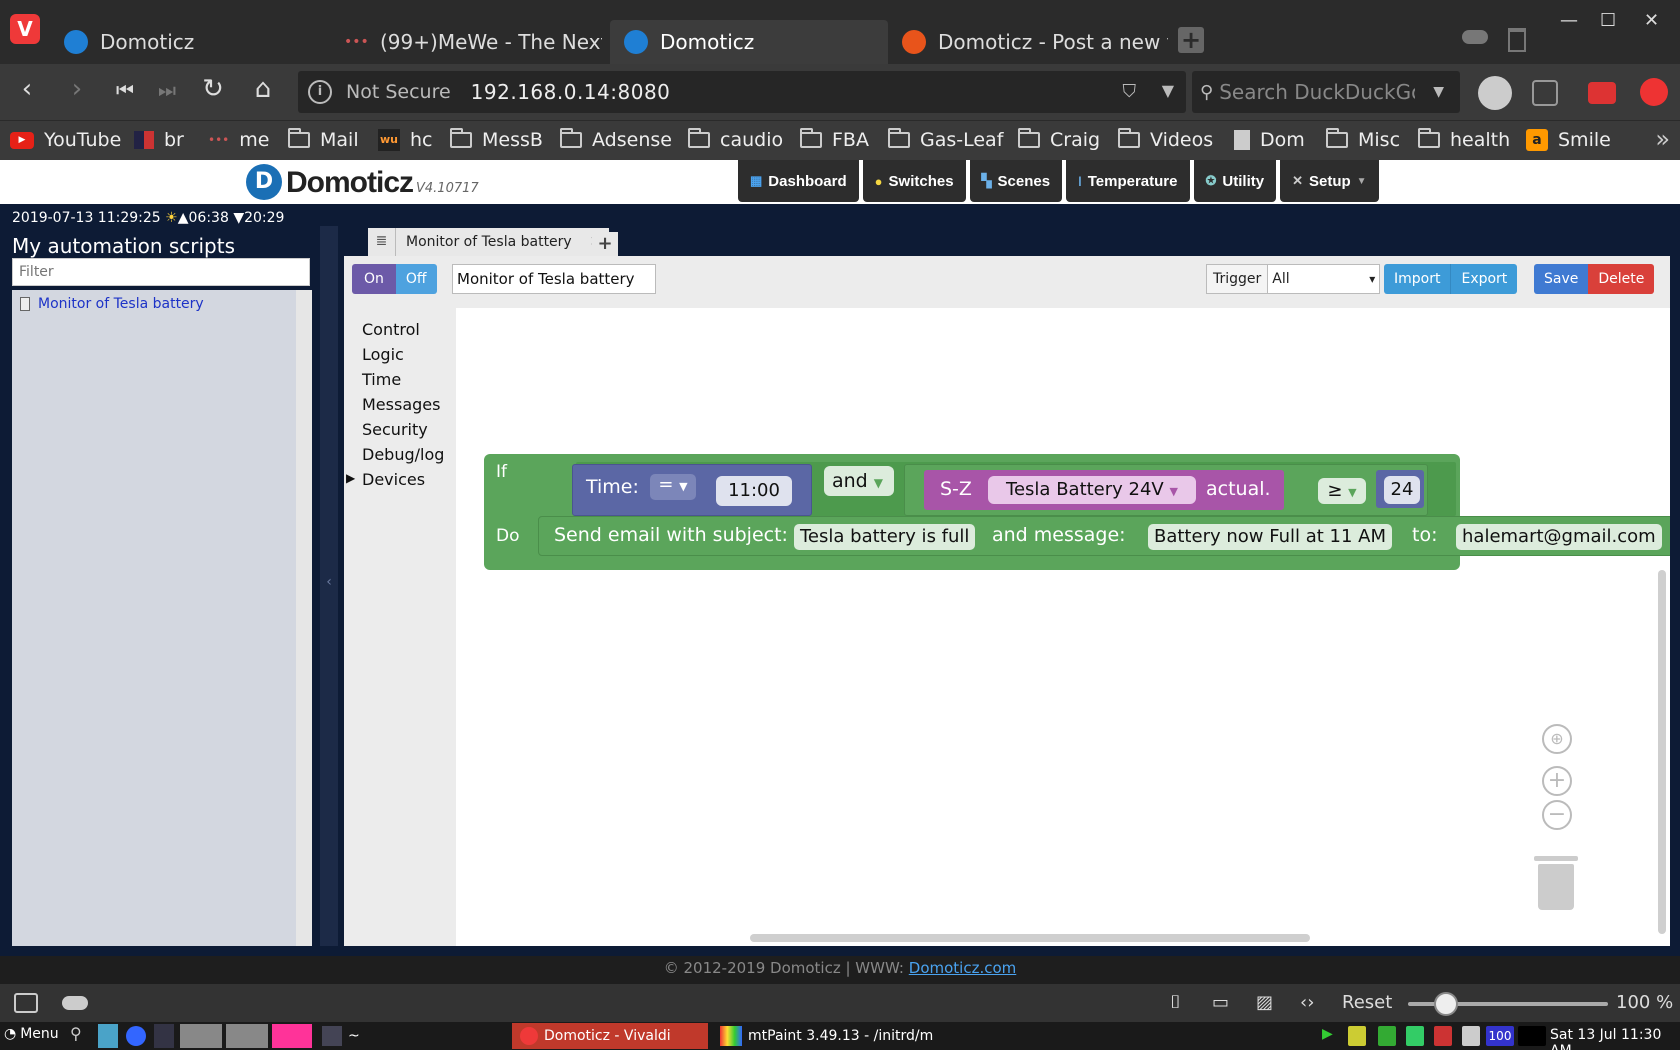  I want to click on bookmark-me: ••• me, so click(238, 140).